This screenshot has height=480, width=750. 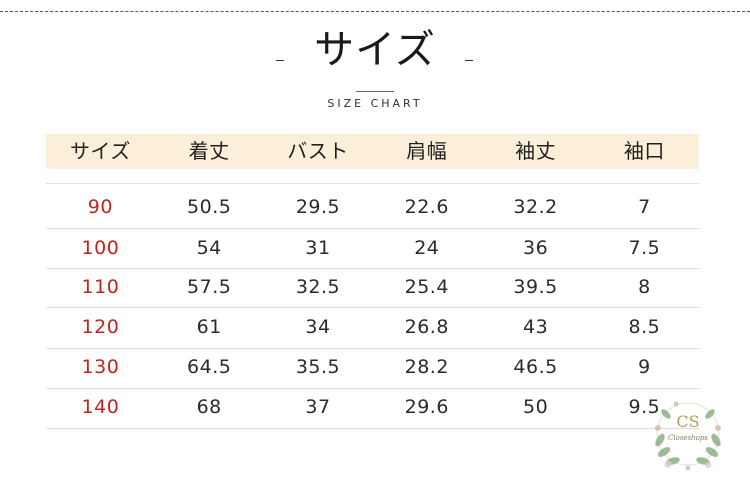 I want to click on top-dashed-divider, so click(x=375, y=11).